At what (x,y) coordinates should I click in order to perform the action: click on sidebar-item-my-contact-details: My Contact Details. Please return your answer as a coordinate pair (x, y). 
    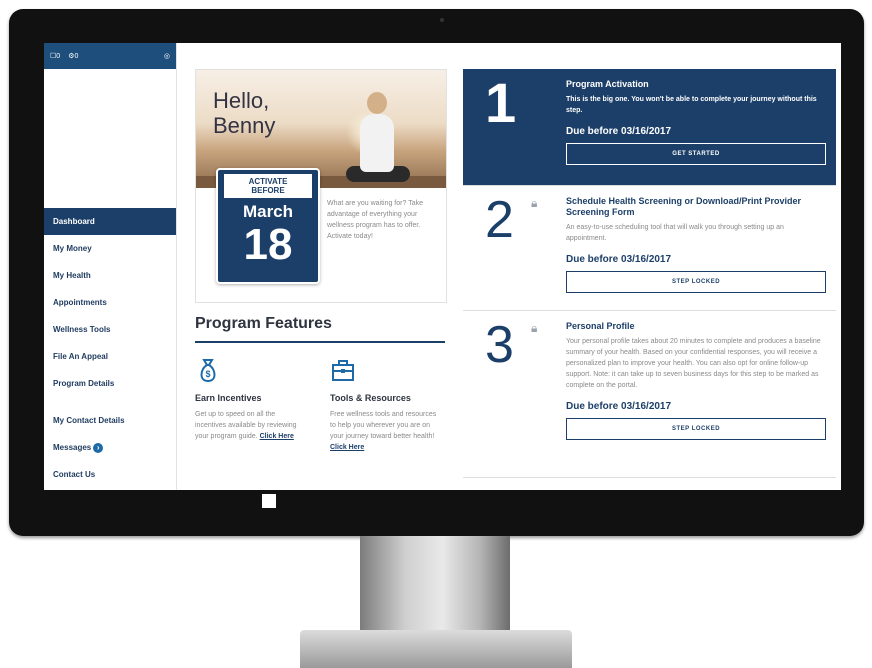
    Looking at the image, I should click on (110, 420).